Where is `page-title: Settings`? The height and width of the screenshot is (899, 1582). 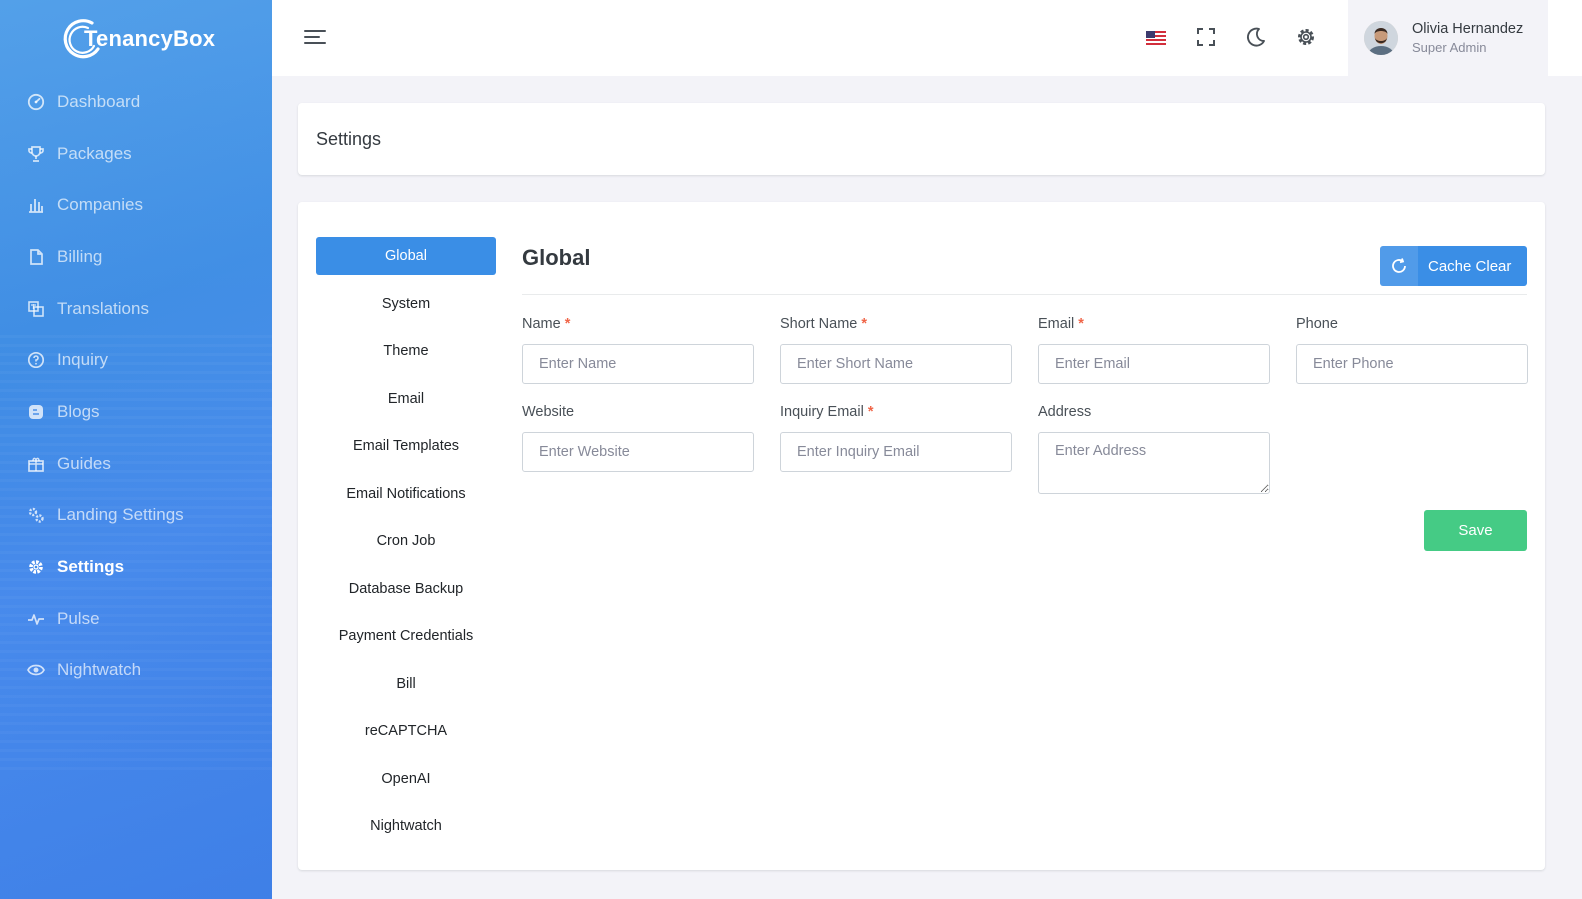 page-title: Settings is located at coordinates (349, 138).